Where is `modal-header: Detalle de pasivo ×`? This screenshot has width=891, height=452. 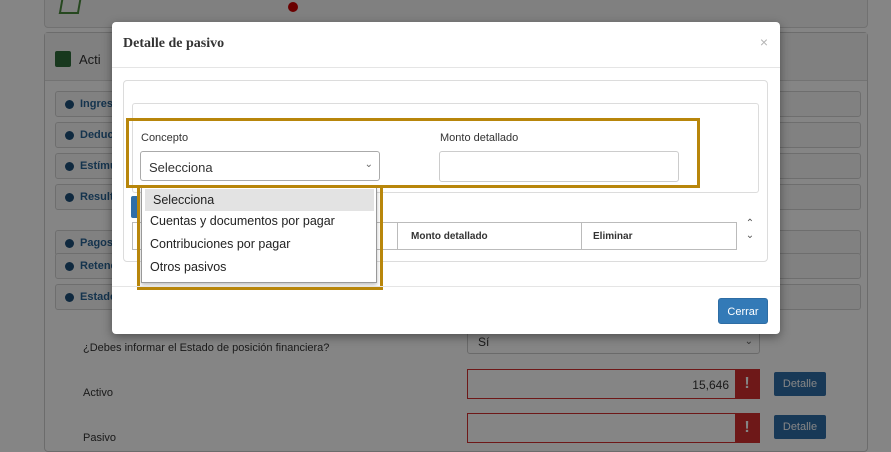 modal-header: Detalle de pasivo × is located at coordinates (446, 45).